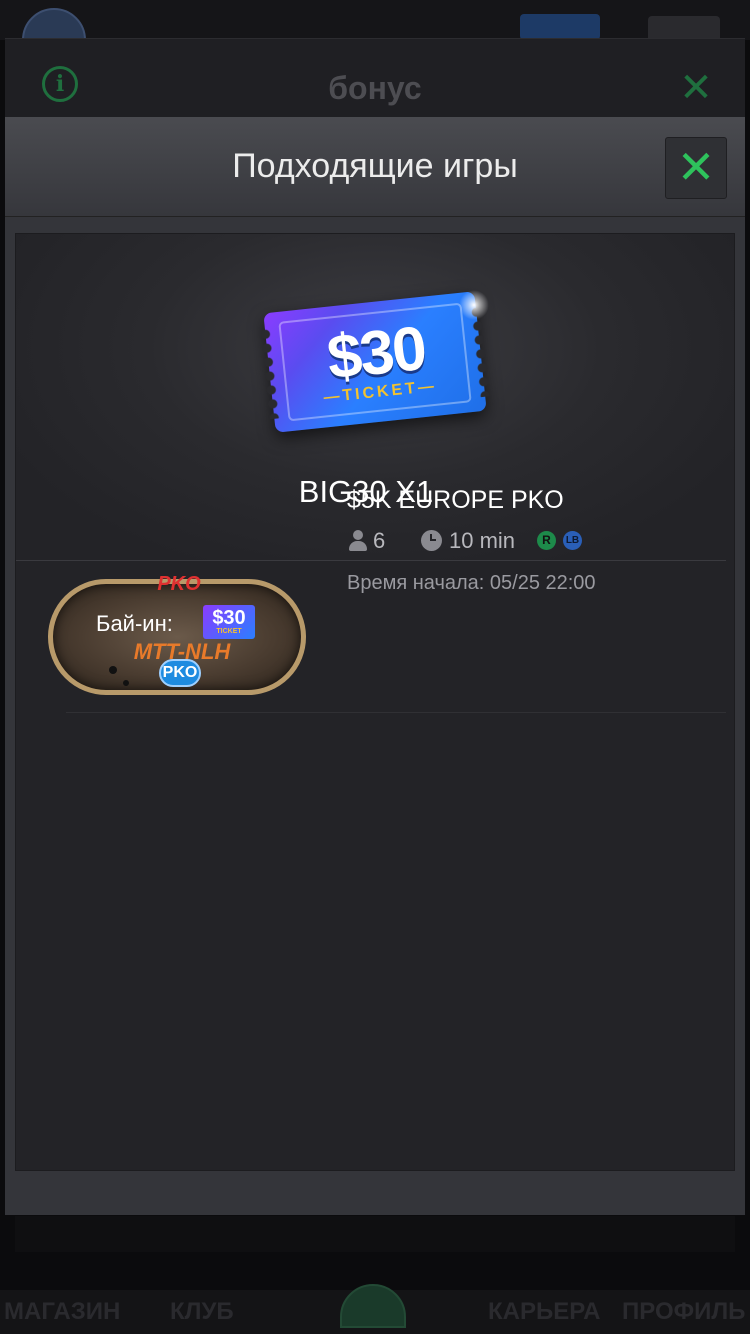 This screenshot has width=750, height=1334. What do you see at coordinates (375, 1234) in the screenshot?
I see `background-strip` at bounding box center [375, 1234].